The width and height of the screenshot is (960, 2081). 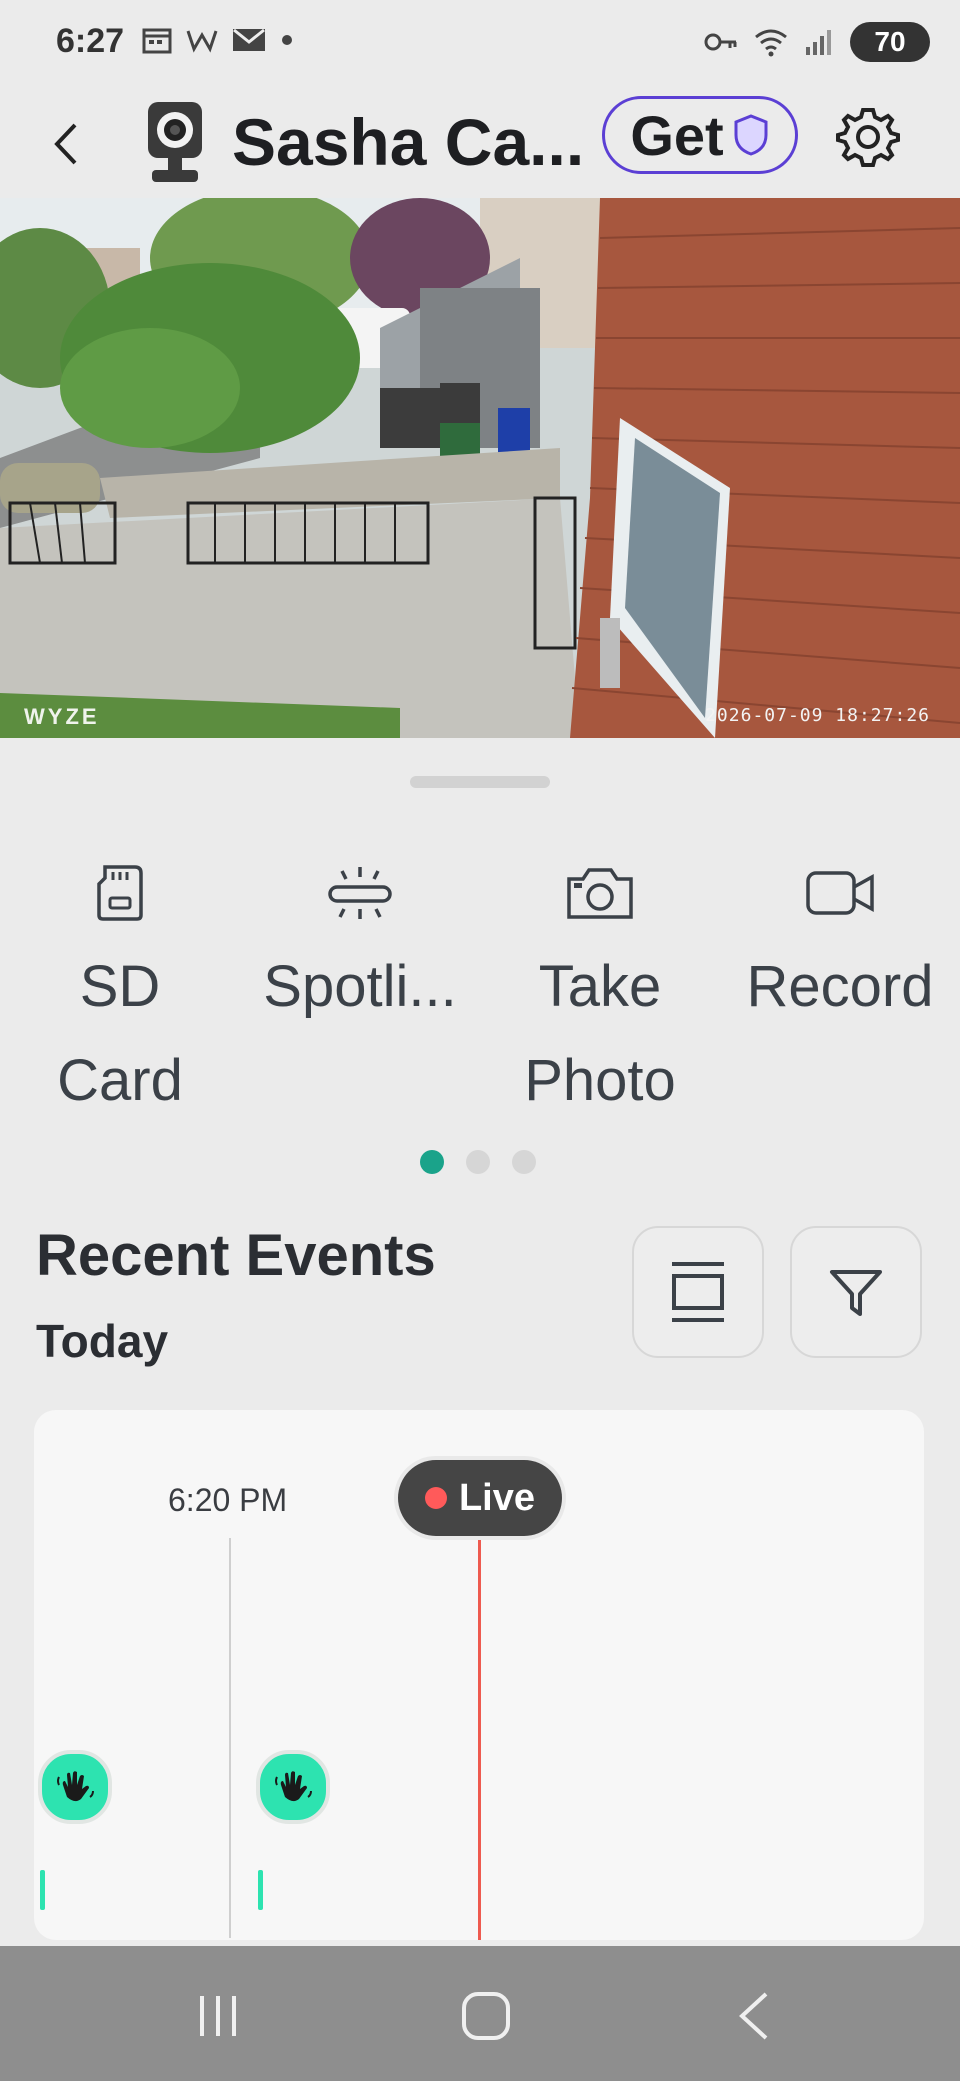 I want to click on signal-icon, so click(x=818, y=42).